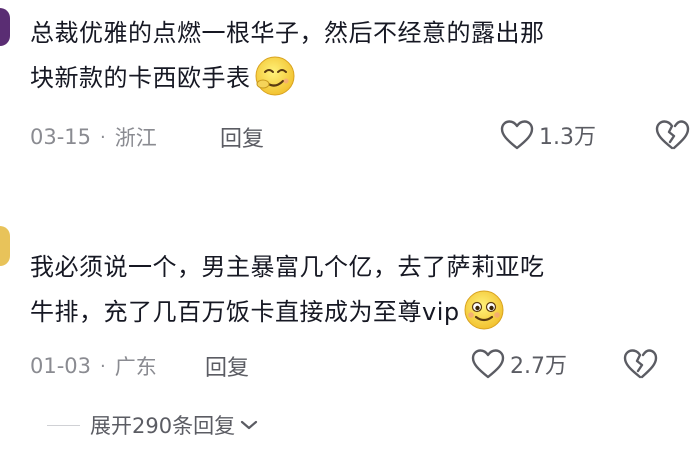 The height and width of the screenshot is (455, 690). Describe the element at coordinates (90, 212) in the screenshot. I see `comment-username-partial` at that location.